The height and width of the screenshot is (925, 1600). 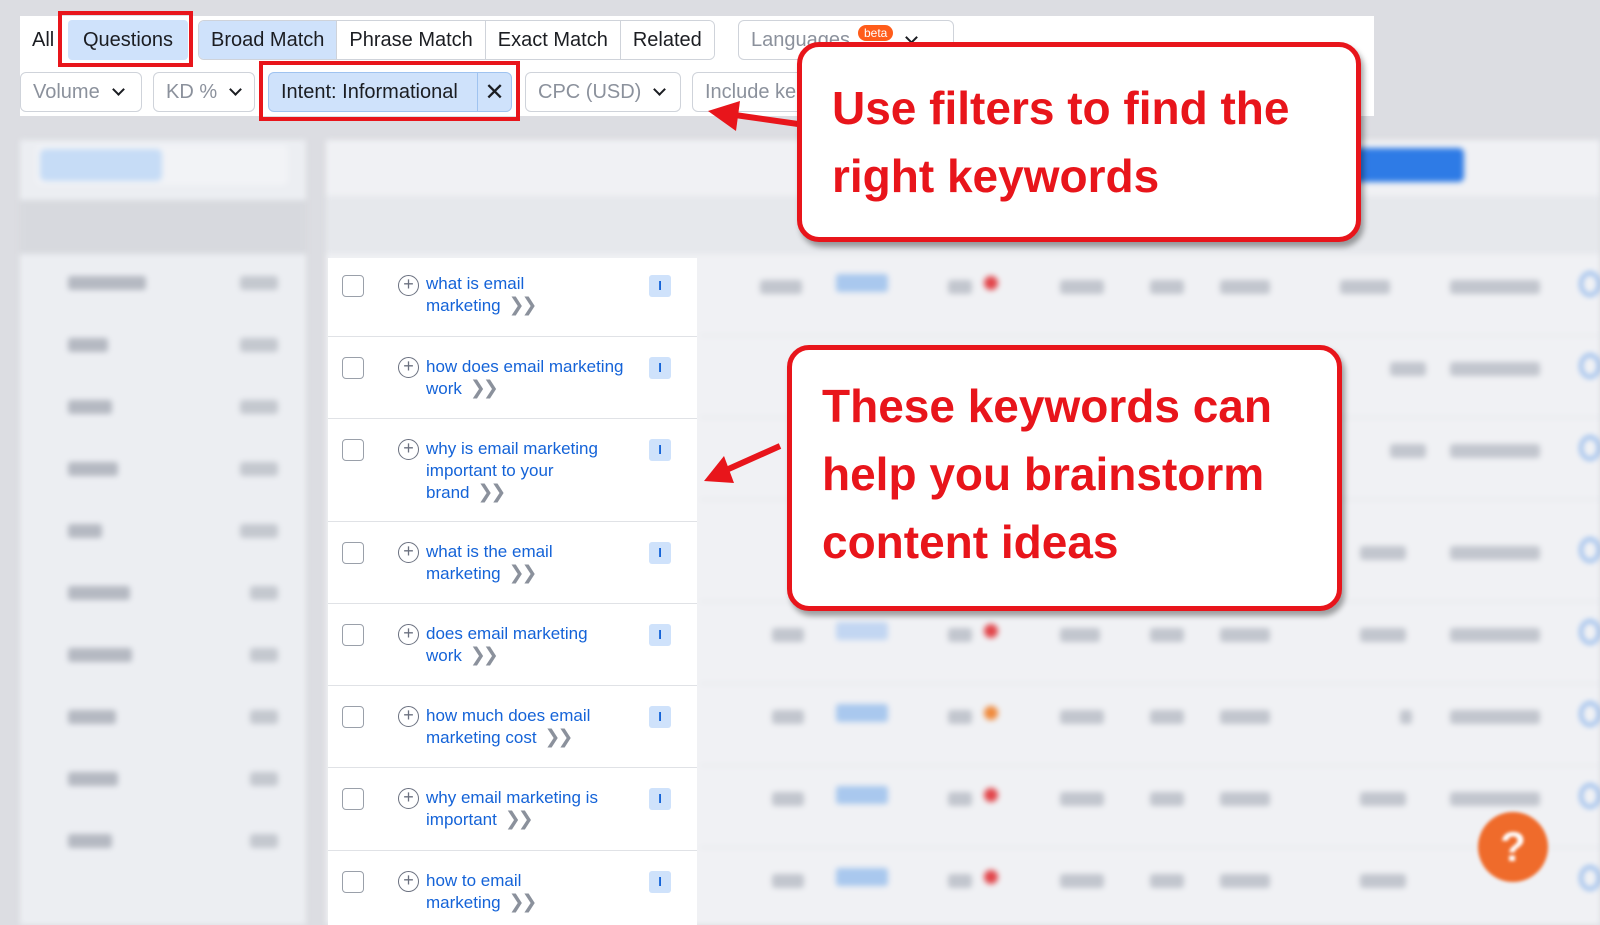 What do you see at coordinates (526, 378) in the screenshot?
I see `keyword-link: how does email marketing work ❯❯` at bounding box center [526, 378].